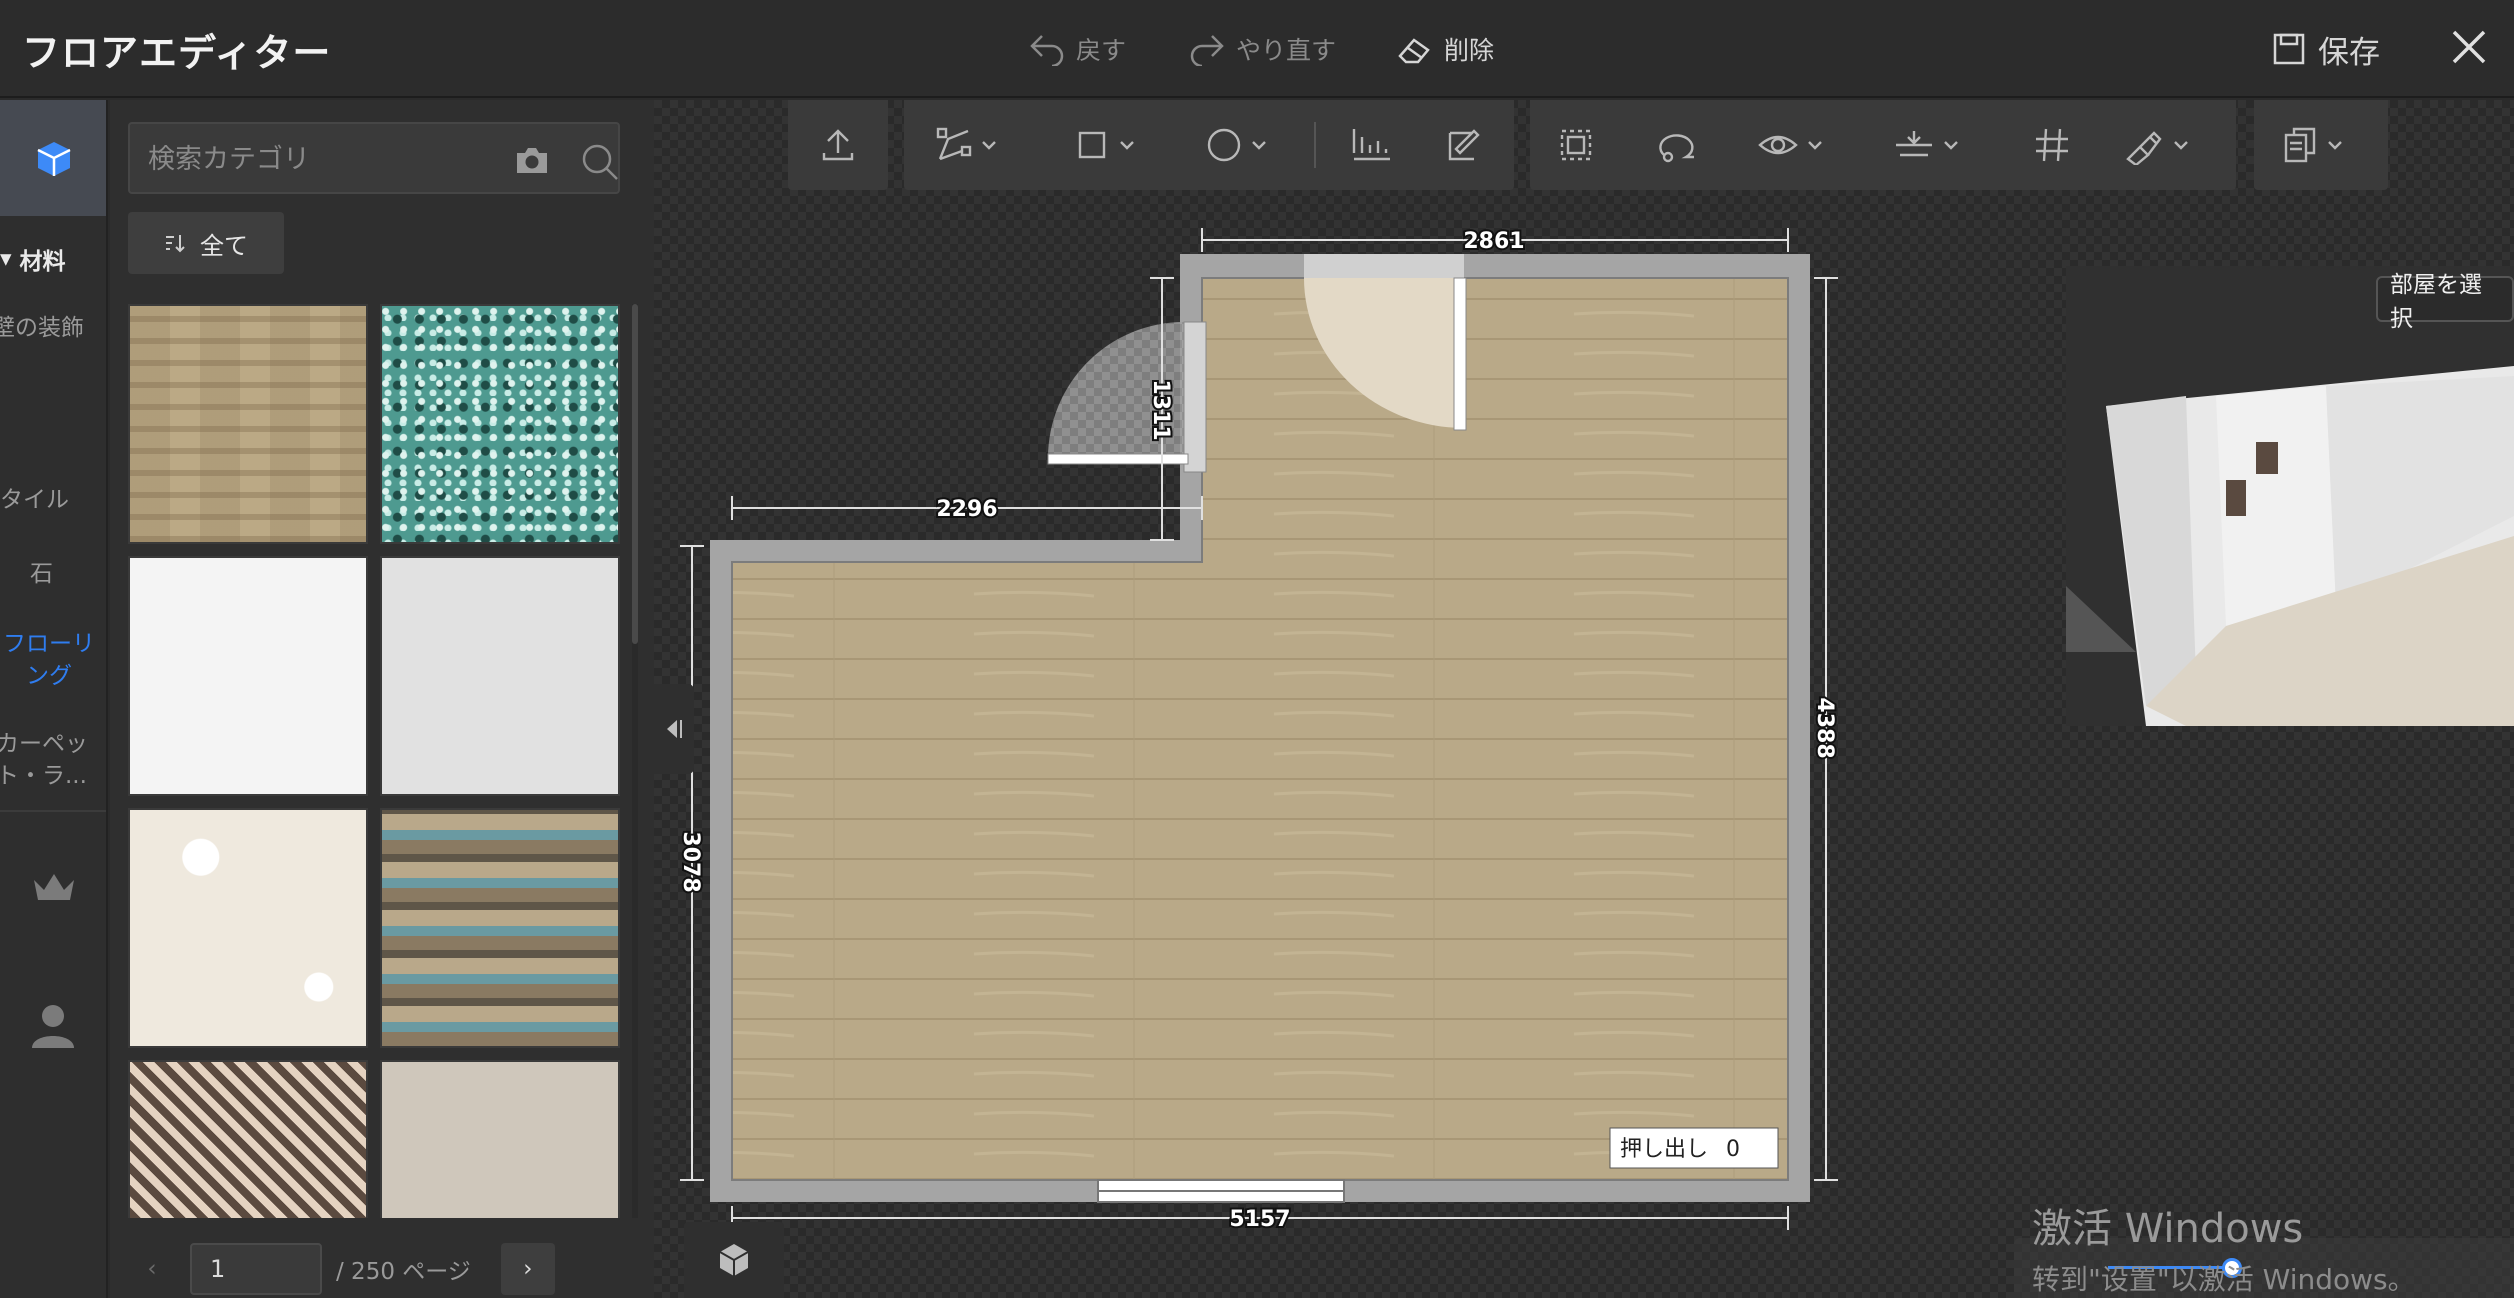 This screenshot has width=2514, height=1298. What do you see at coordinates (2300, 145) in the screenshot?
I see `copy-icon` at bounding box center [2300, 145].